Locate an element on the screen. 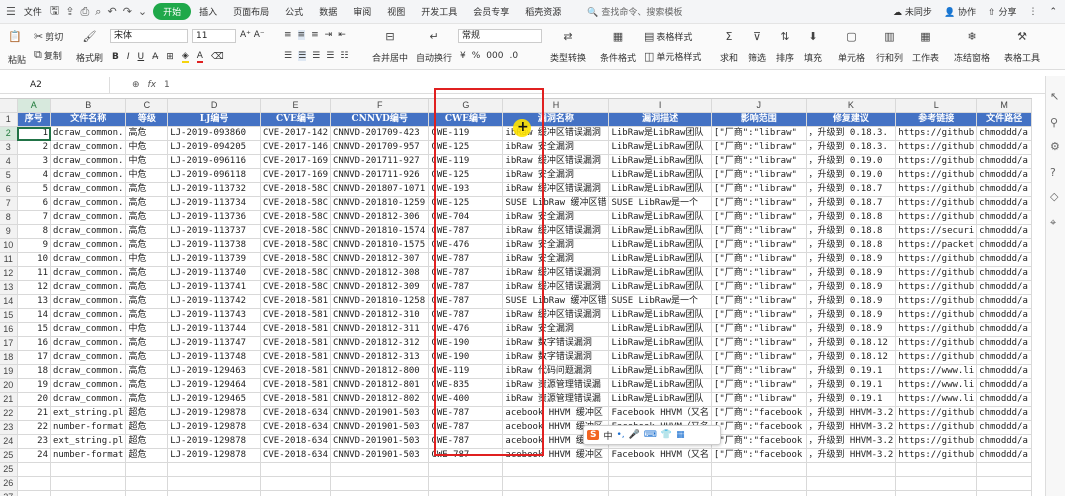 The width and height of the screenshot is (1065, 496). table-cell: ，升级到 0.18.12 is located at coordinates (851, 358).